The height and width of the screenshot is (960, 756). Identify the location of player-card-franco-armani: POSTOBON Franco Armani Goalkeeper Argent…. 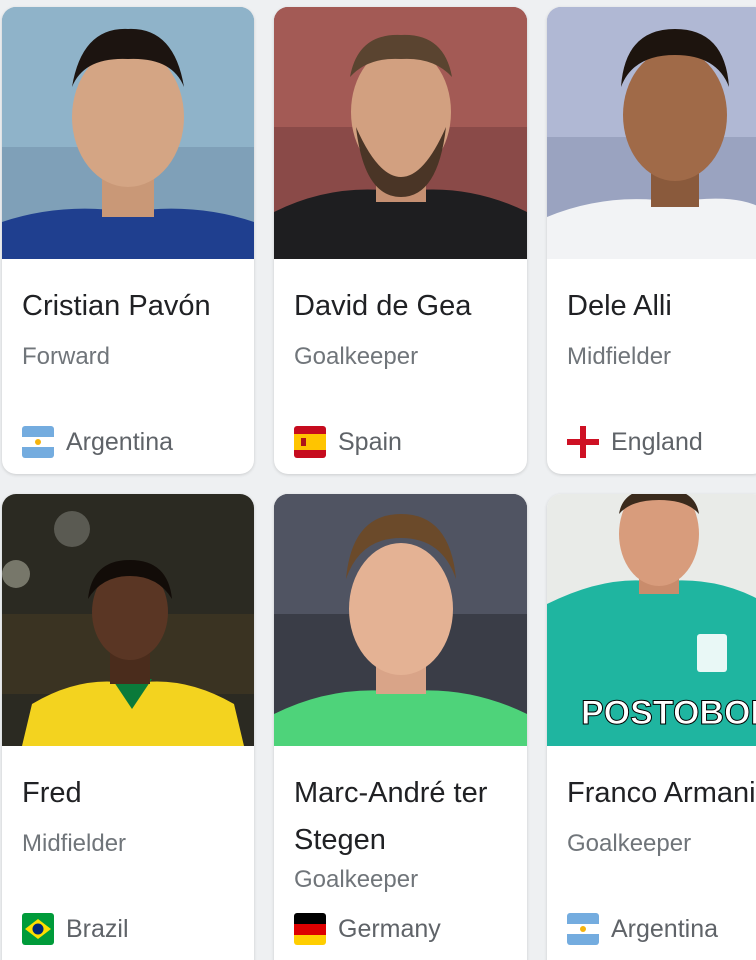
(651, 727).